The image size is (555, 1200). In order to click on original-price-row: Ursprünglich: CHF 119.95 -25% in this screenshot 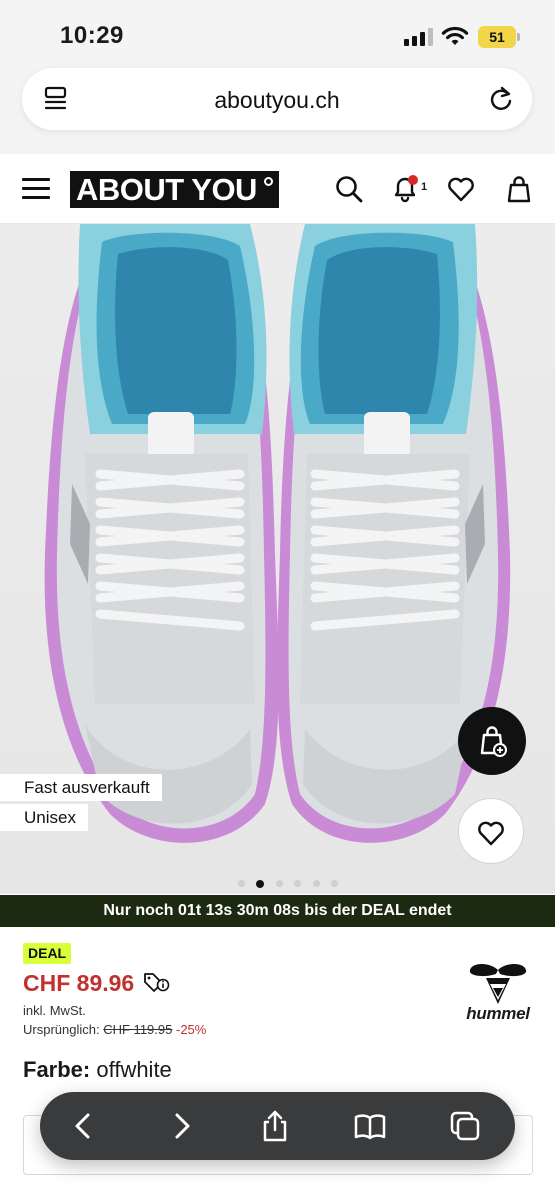, I will do `click(114, 1029)`.